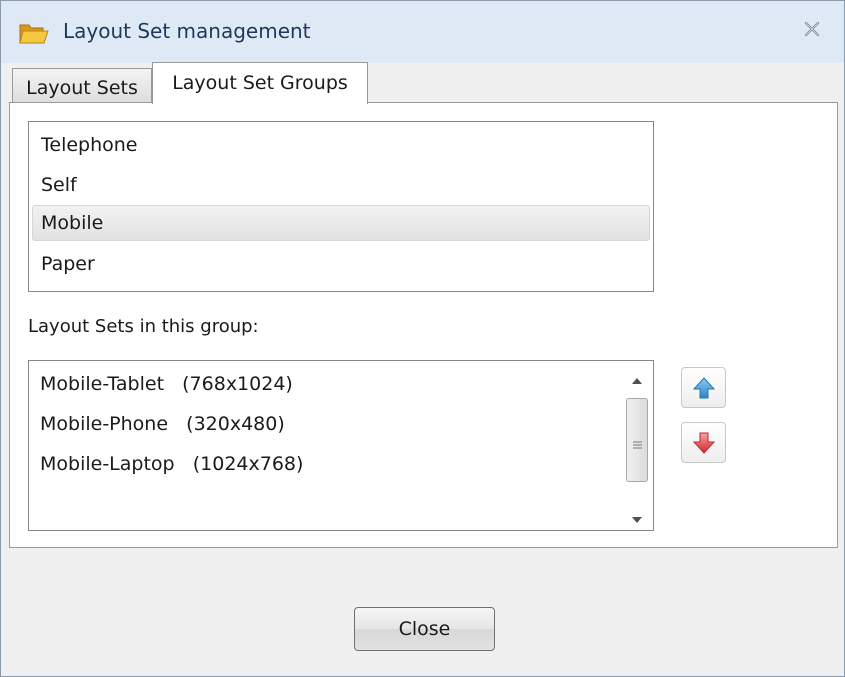 The width and height of the screenshot is (845, 677). What do you see at coordinates (341, 223) in the screenshot?
I see `list-item-mobile: Mobile` at bounding box center [341, 223].